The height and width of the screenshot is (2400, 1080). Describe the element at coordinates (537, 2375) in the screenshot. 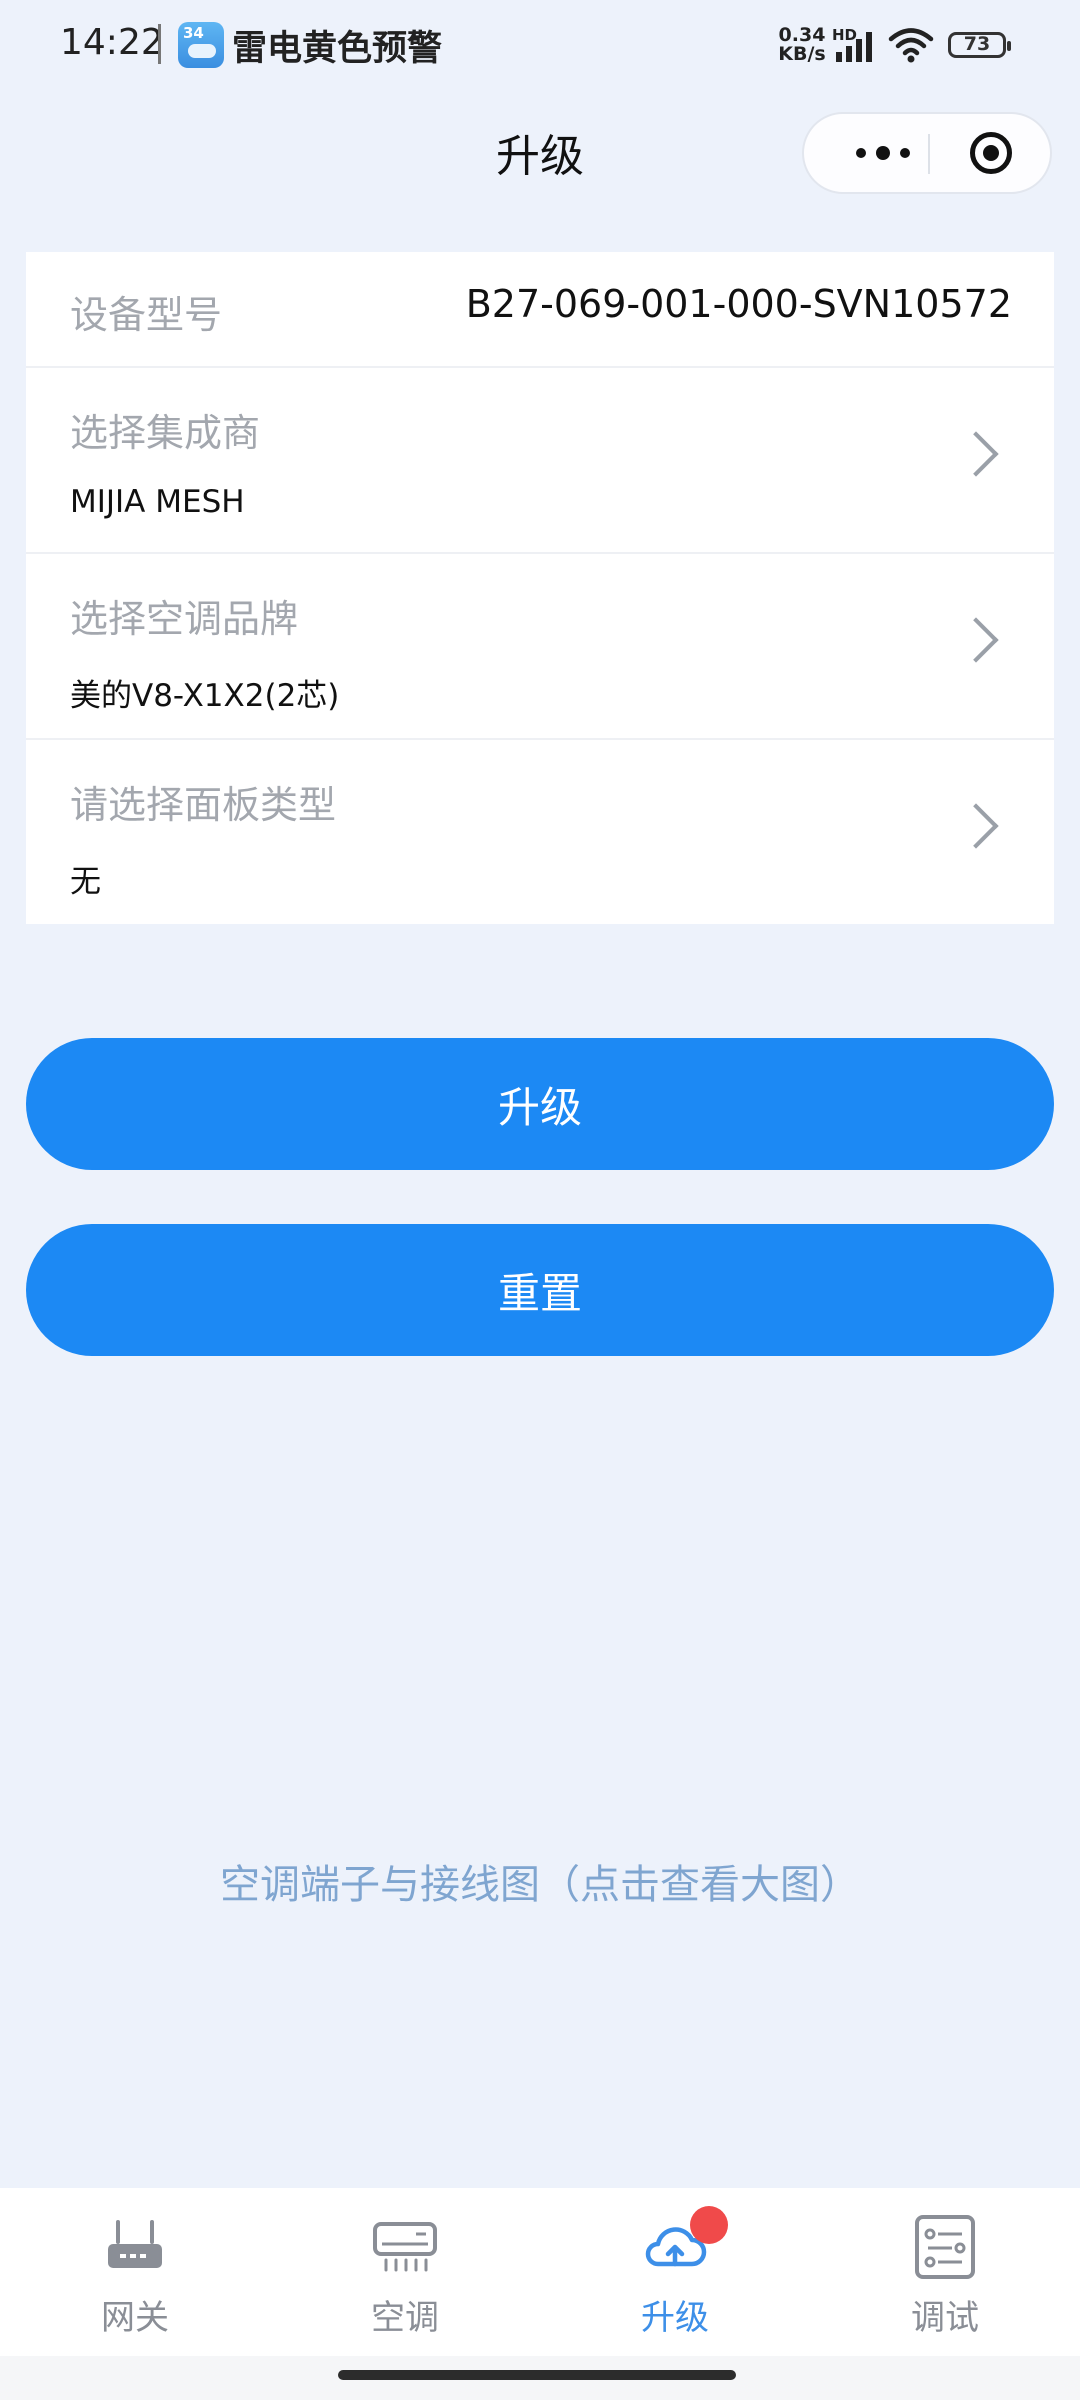

I see `home-indicator` at that location.